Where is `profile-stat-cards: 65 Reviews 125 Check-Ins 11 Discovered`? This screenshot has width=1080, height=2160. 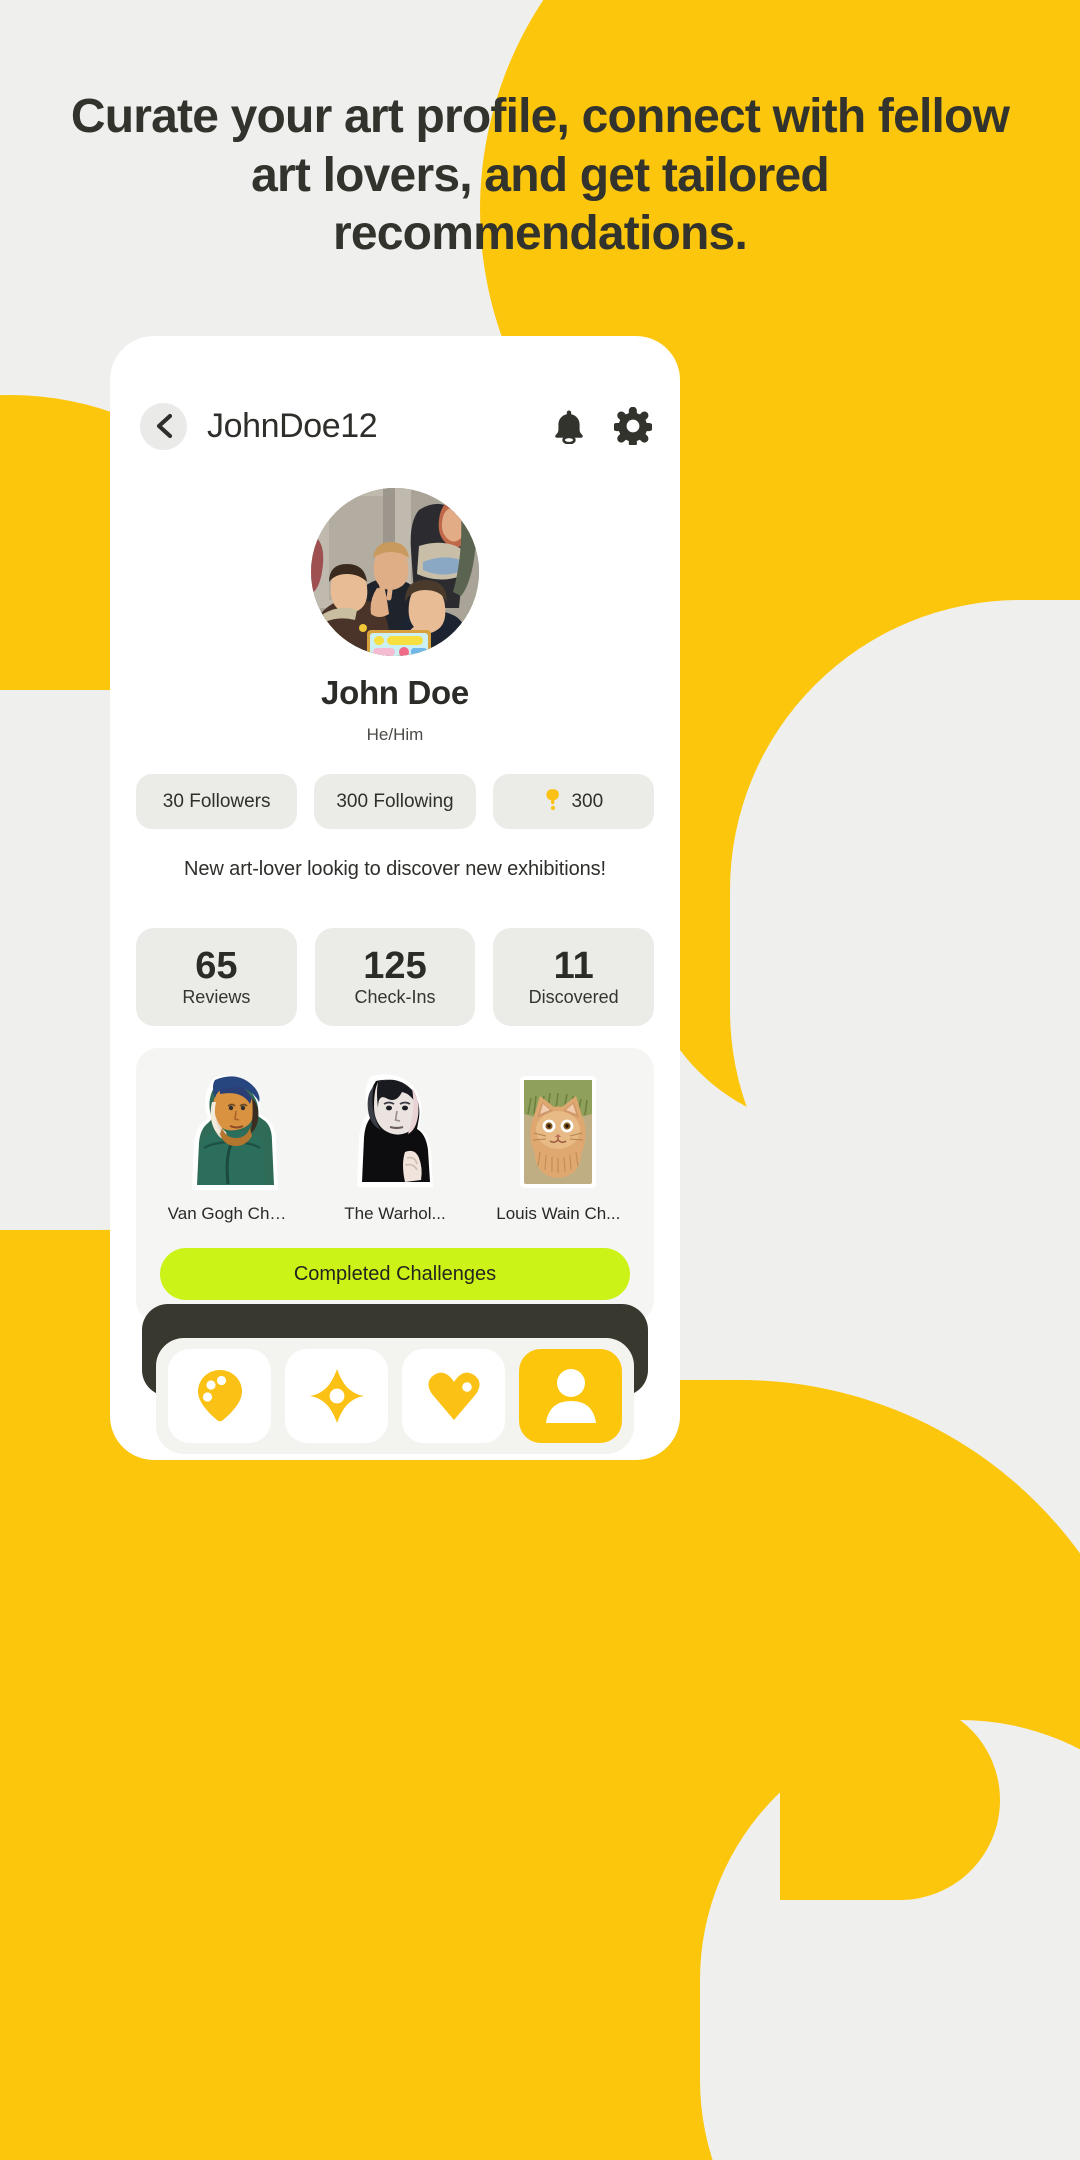
profile-stat-cards: 65 Reviews 125 Check-Ins 11 Discovered is located at coordinates (395, 977).